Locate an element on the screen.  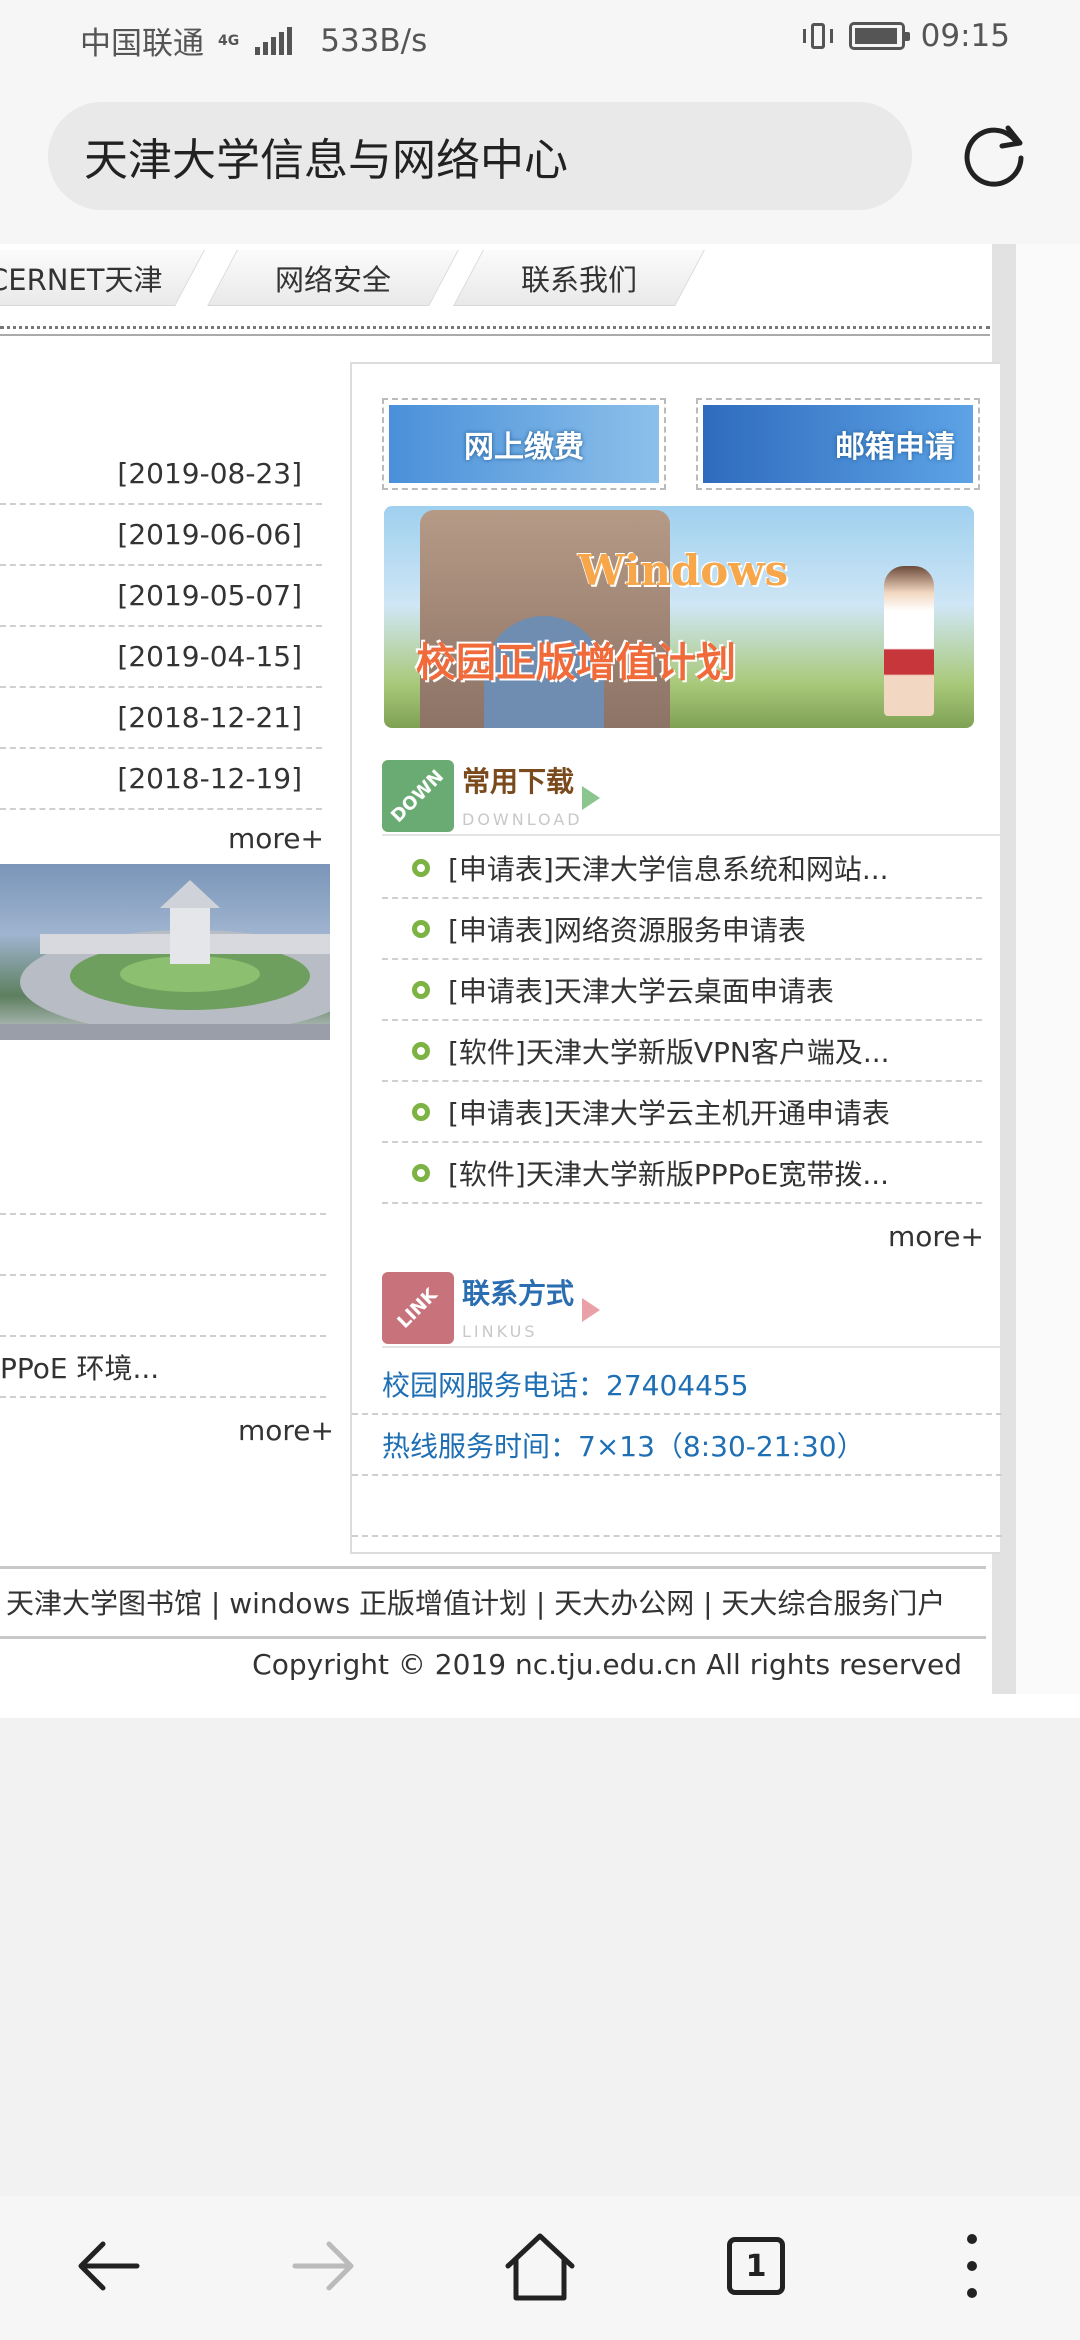
more-vertical-icon is located at coordinates (972, 2266).